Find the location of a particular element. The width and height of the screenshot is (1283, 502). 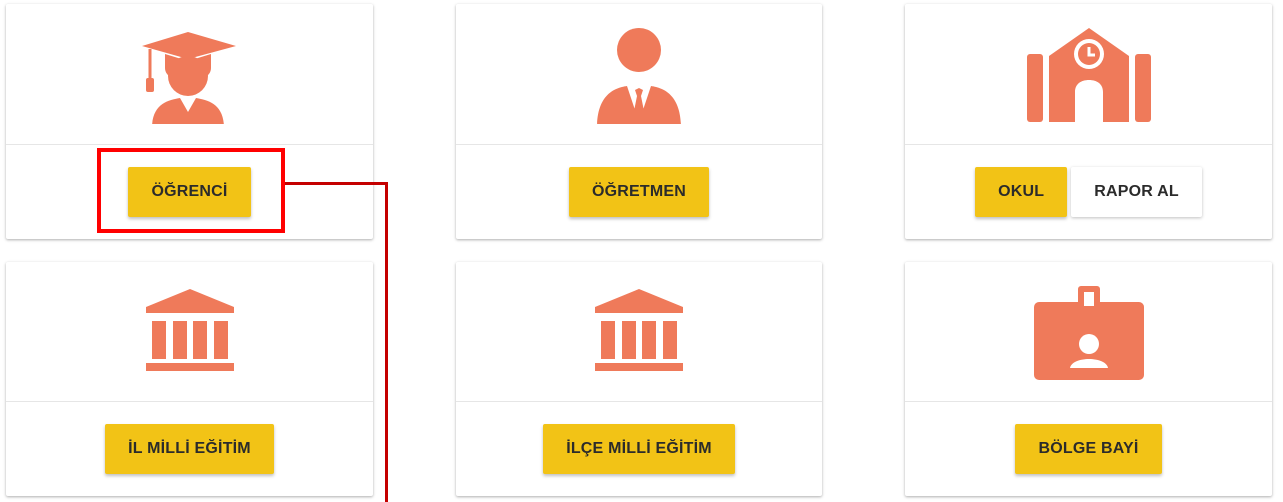

district-education-button: İLÇE MİLLİ EĞİTİM is located at coordinates (639, 449).